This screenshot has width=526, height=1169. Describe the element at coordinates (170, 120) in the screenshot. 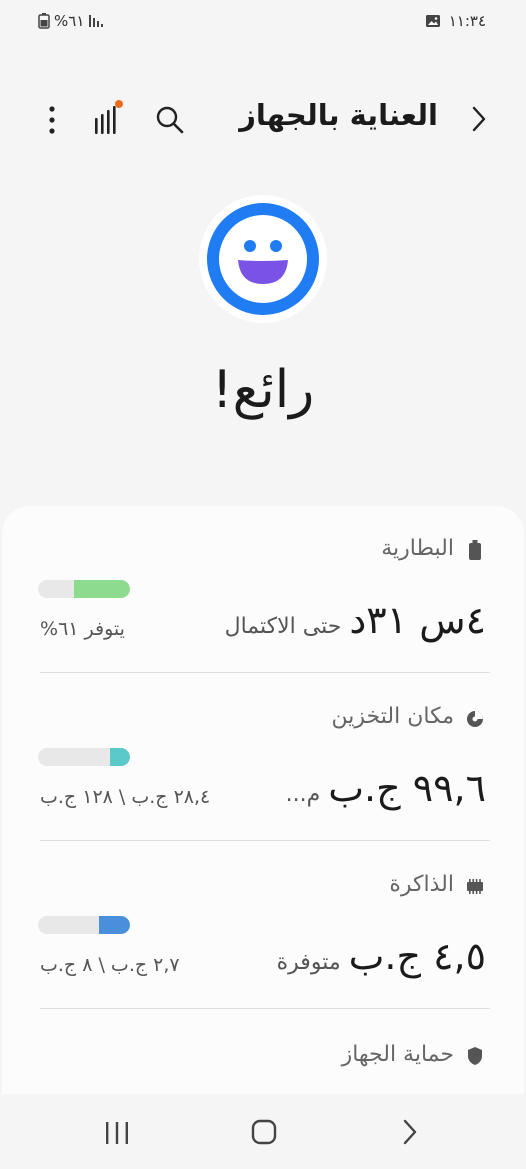

I see `search-icon` at that location.